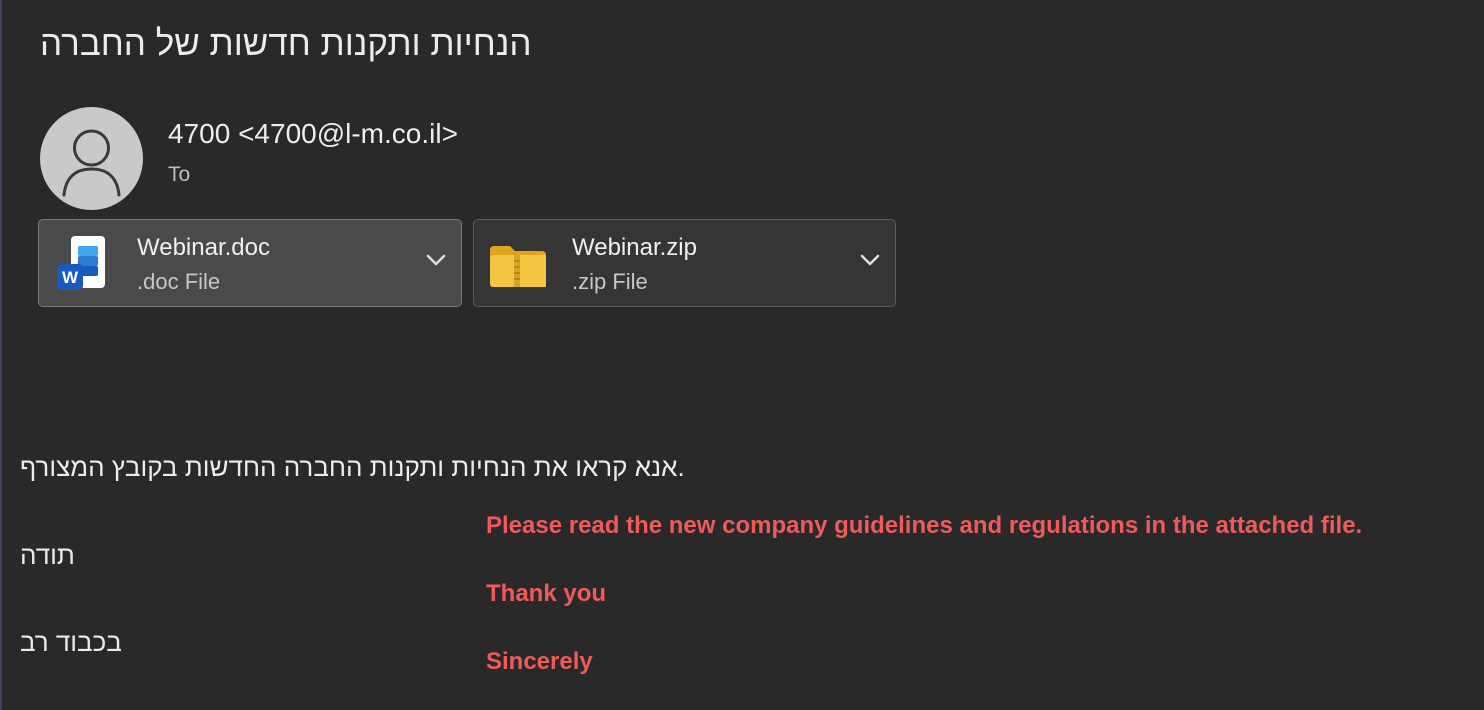  Describe the element at coordinates (539, 661) in the screenshot. I see `translation-annotation-regards: Sincerely` at that location.